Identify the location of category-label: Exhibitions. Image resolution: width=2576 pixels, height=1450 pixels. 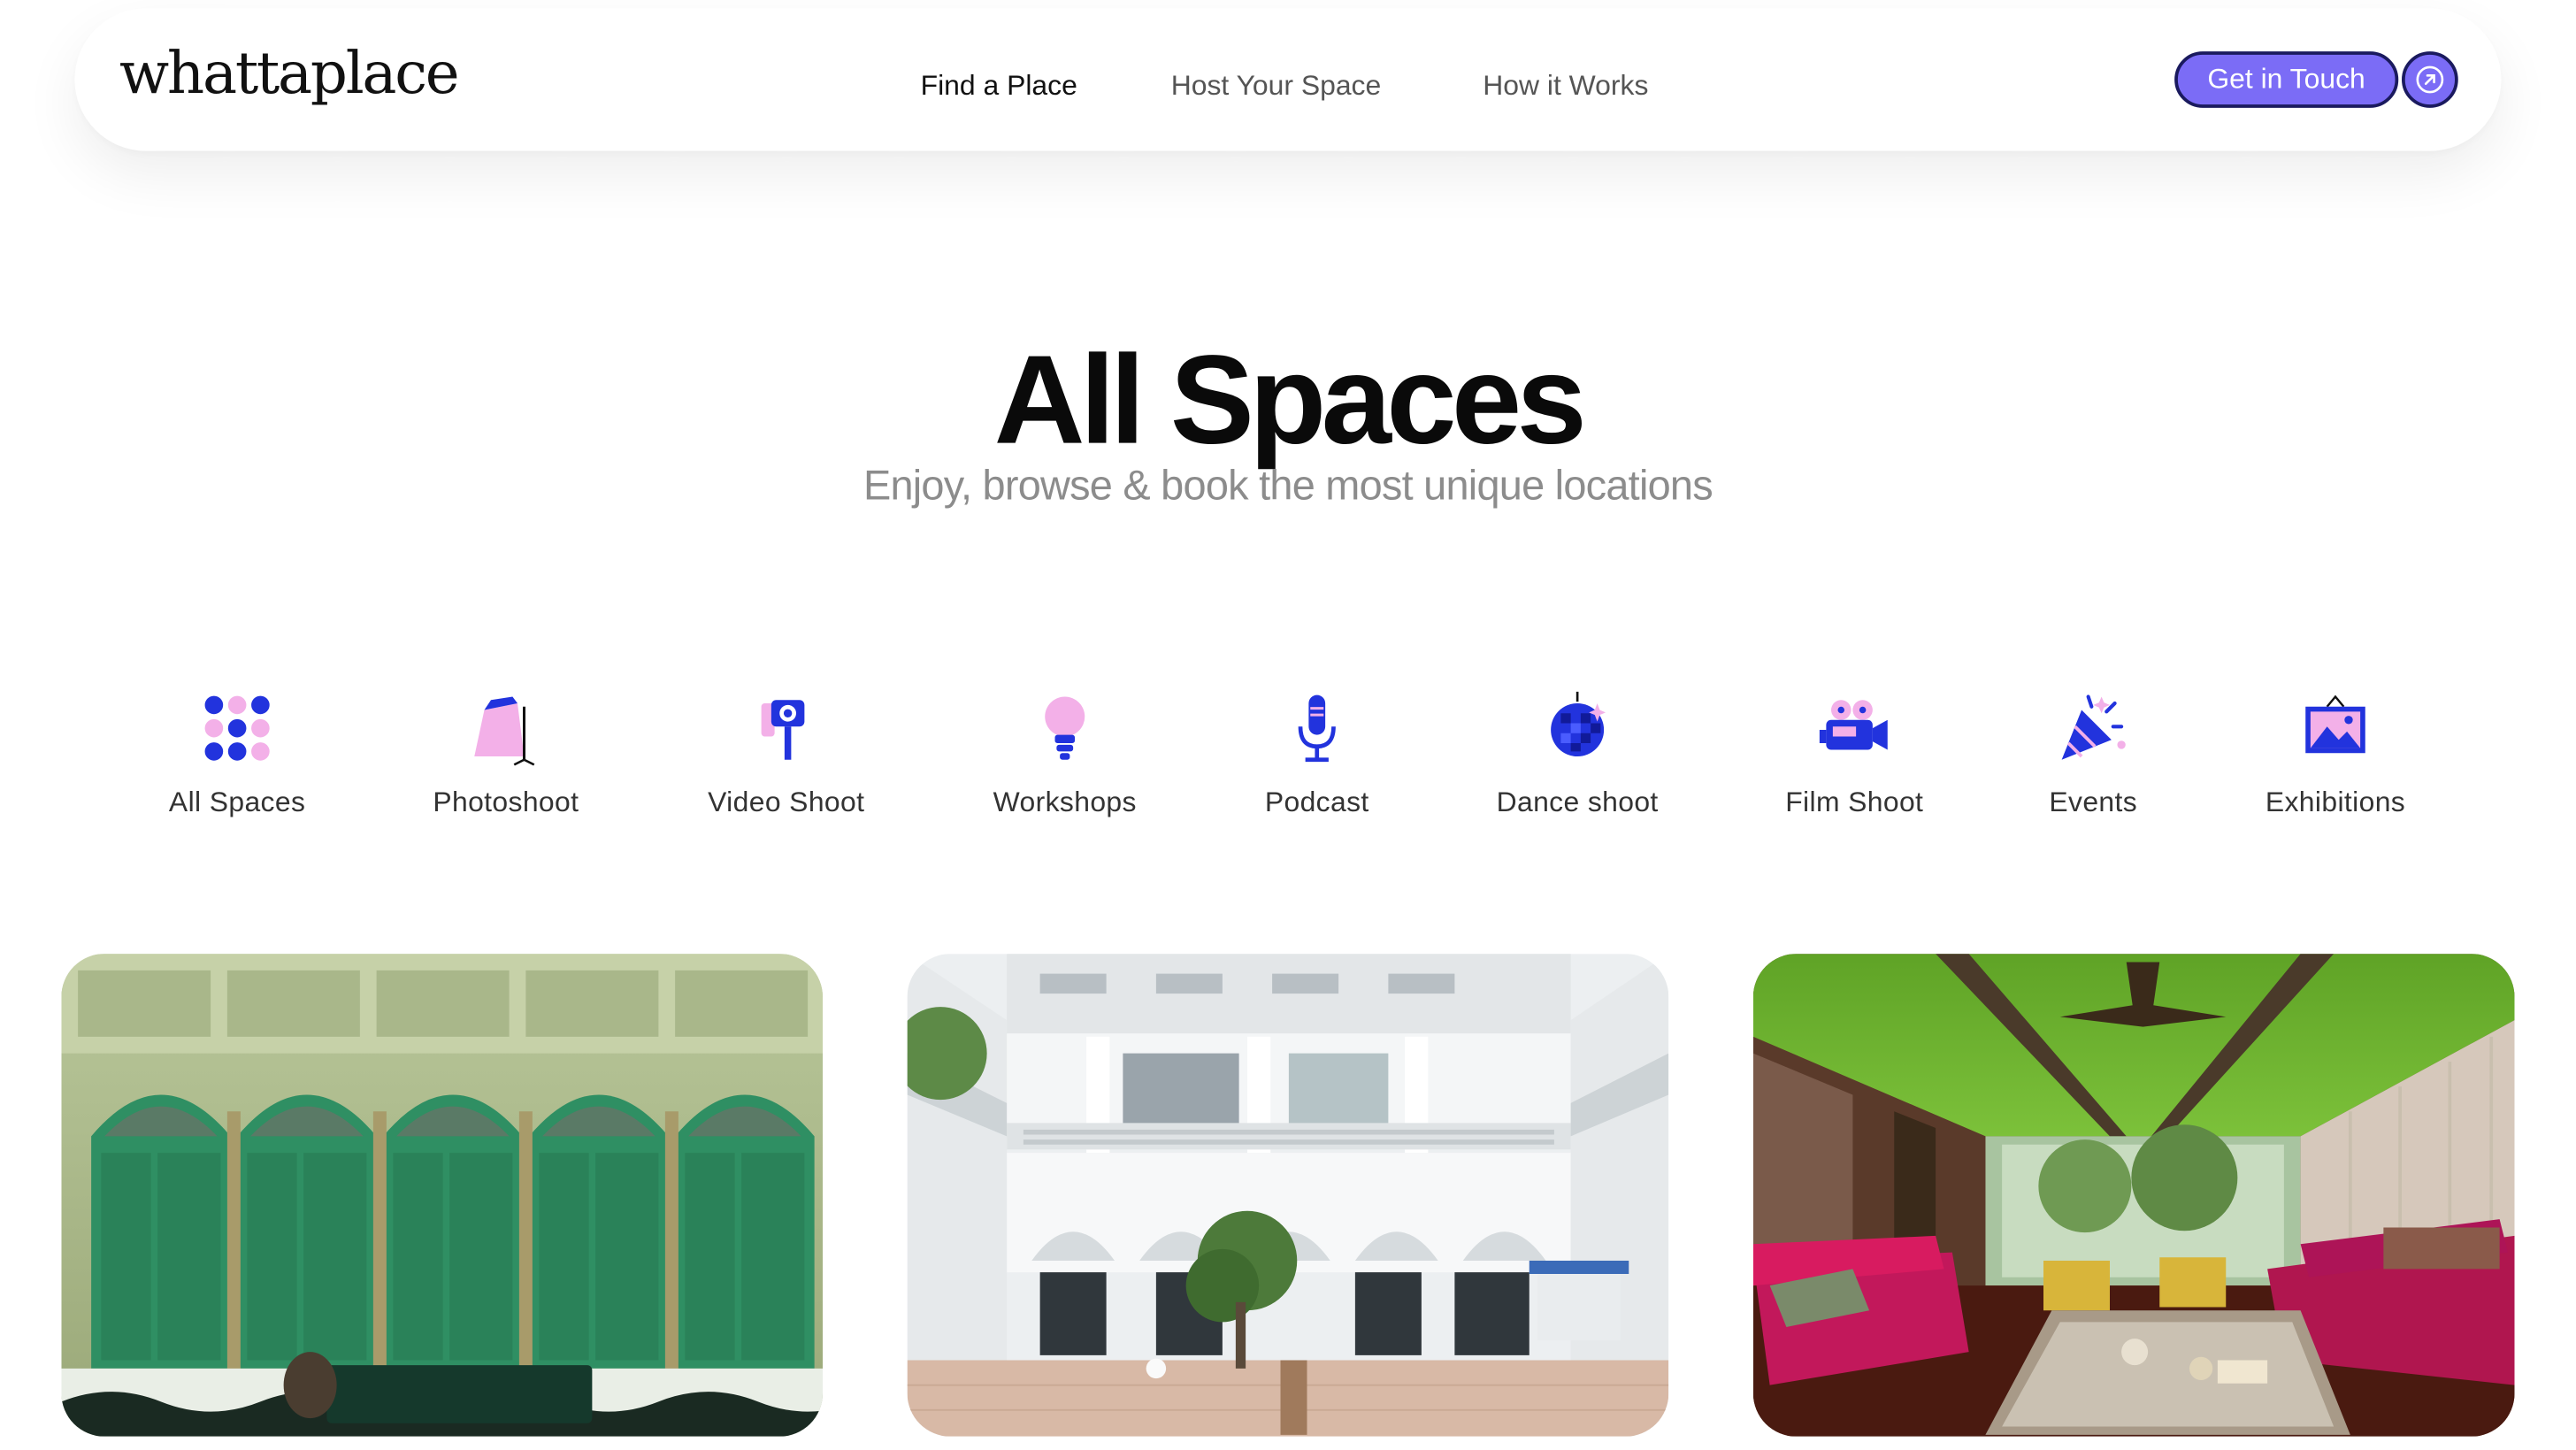
(2335, 802).